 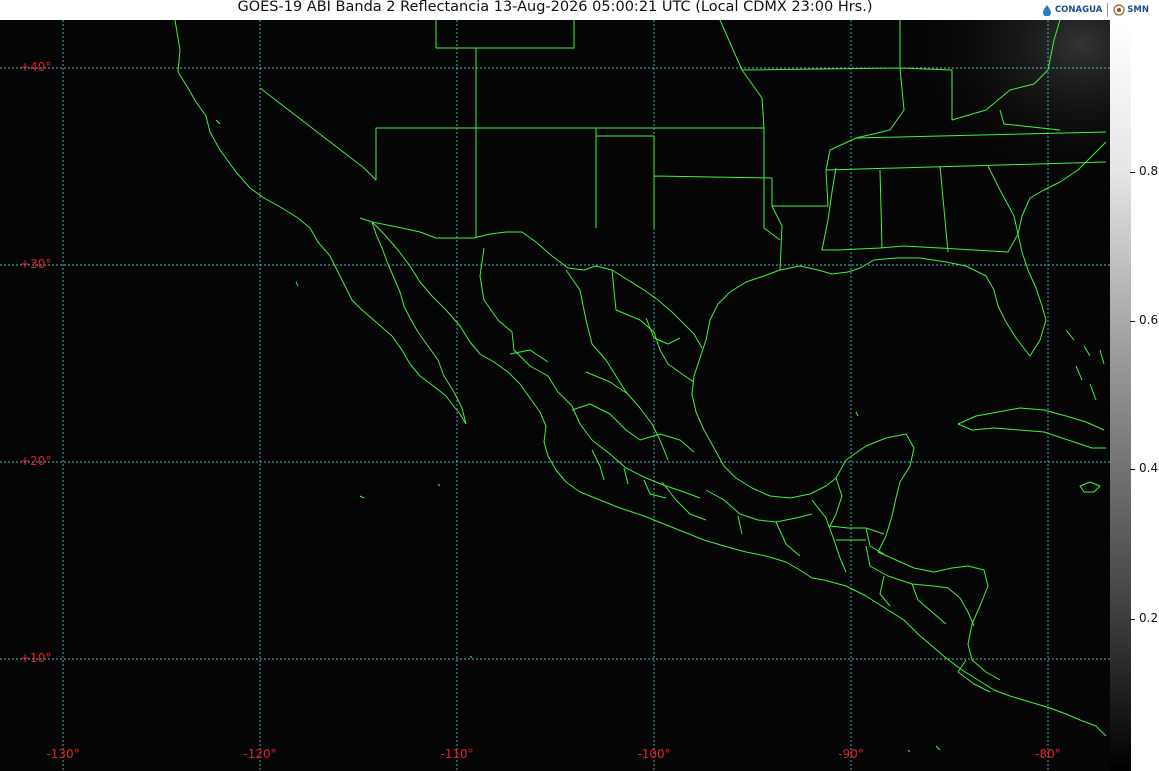 What do you see at coordinates (1132, 469) in the screenshot?
I see `colorbar-tick-0.4` at bounding box center [1132, 469].